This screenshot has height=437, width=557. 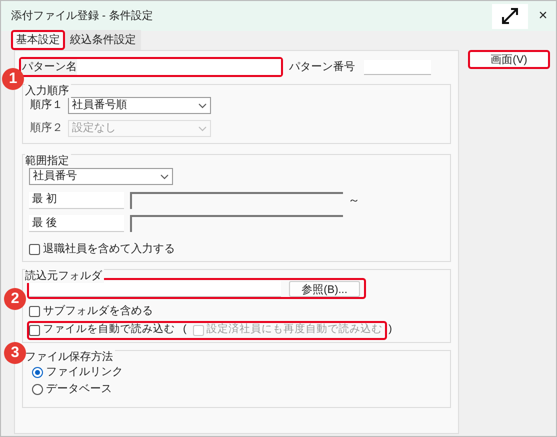 I want to click on field-label: 順序２, so click(x=47, y=128).